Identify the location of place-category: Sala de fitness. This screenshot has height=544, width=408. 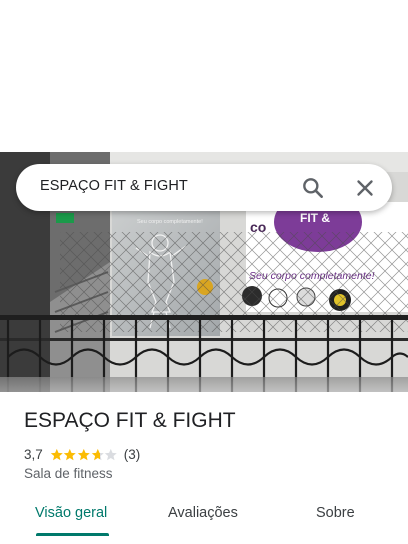
(68, 473).